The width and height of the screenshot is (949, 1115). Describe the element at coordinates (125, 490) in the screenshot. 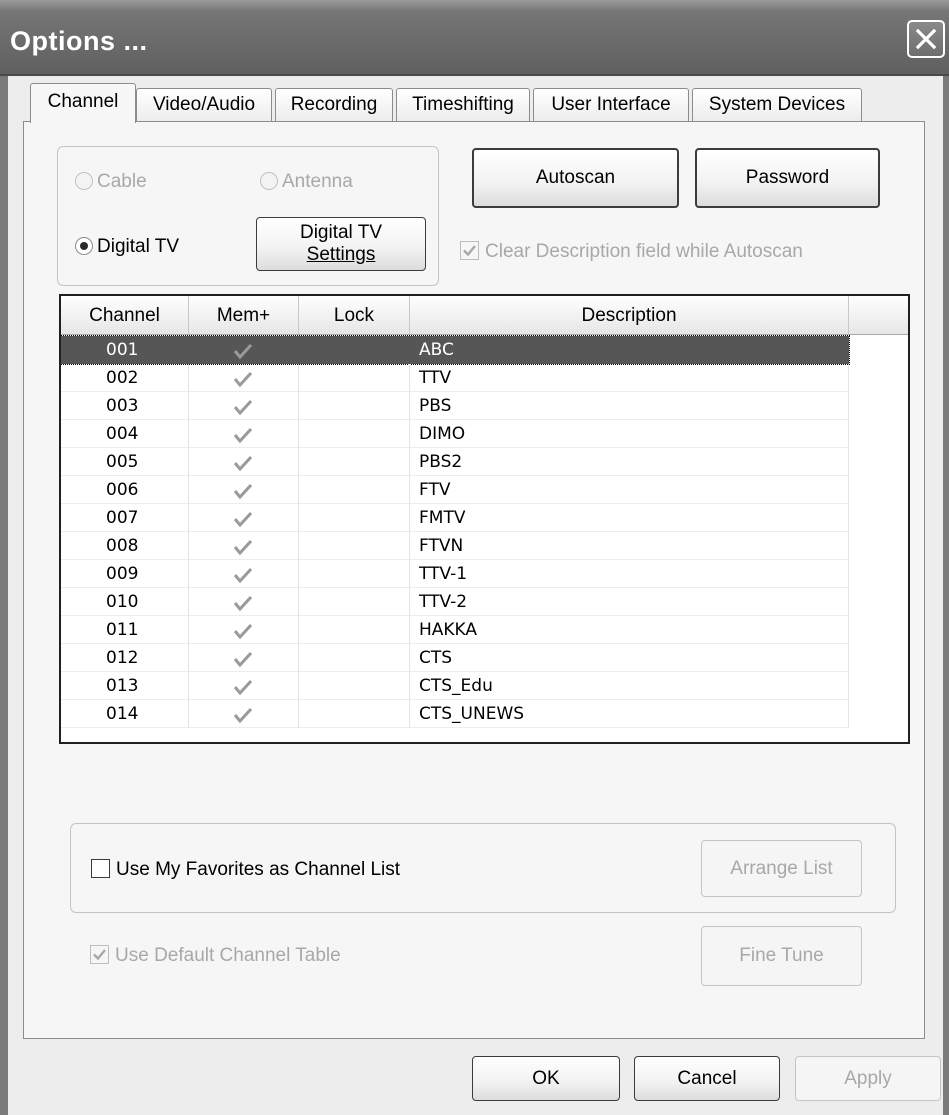

I see `channel-number: 006` at that location.